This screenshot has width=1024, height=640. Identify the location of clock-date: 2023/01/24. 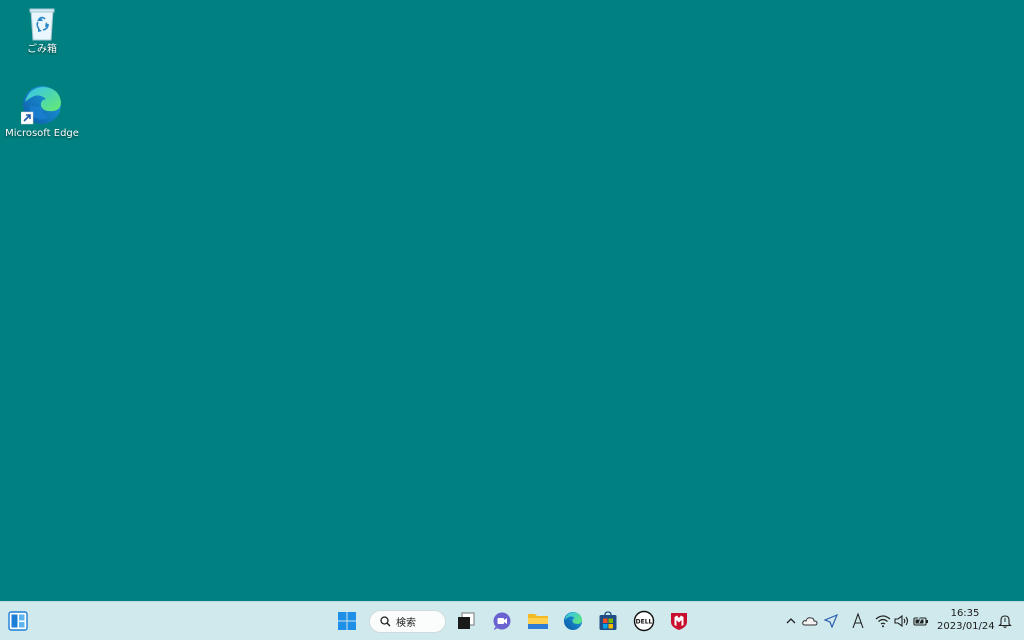
(966, 626).